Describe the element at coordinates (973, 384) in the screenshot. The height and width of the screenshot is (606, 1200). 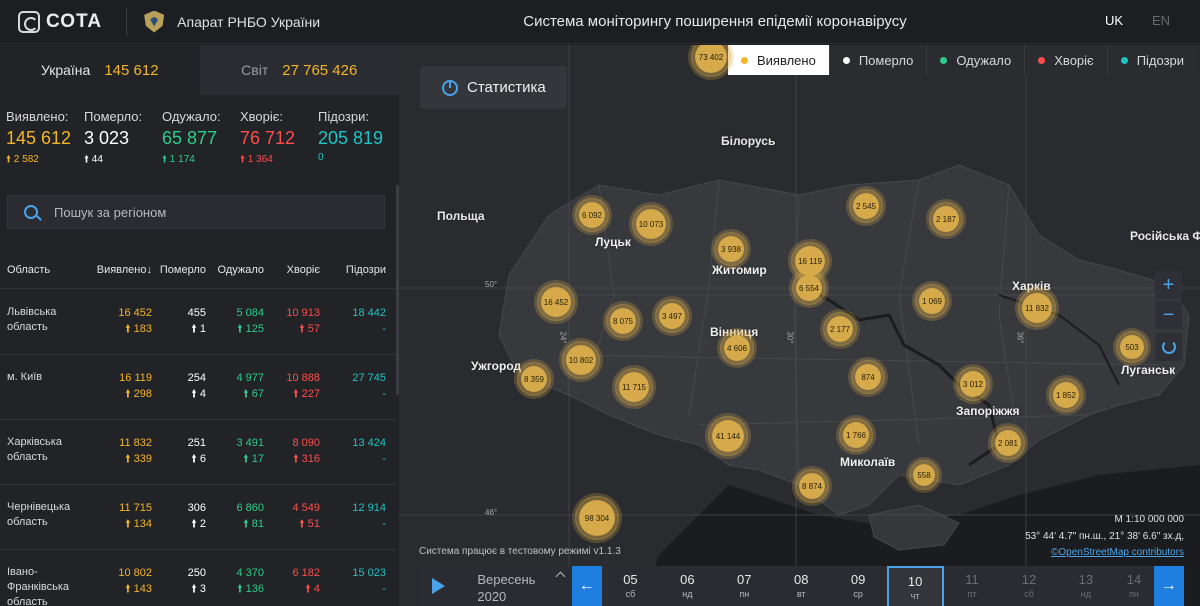
I see `map-cluster: 3 012` at that location.